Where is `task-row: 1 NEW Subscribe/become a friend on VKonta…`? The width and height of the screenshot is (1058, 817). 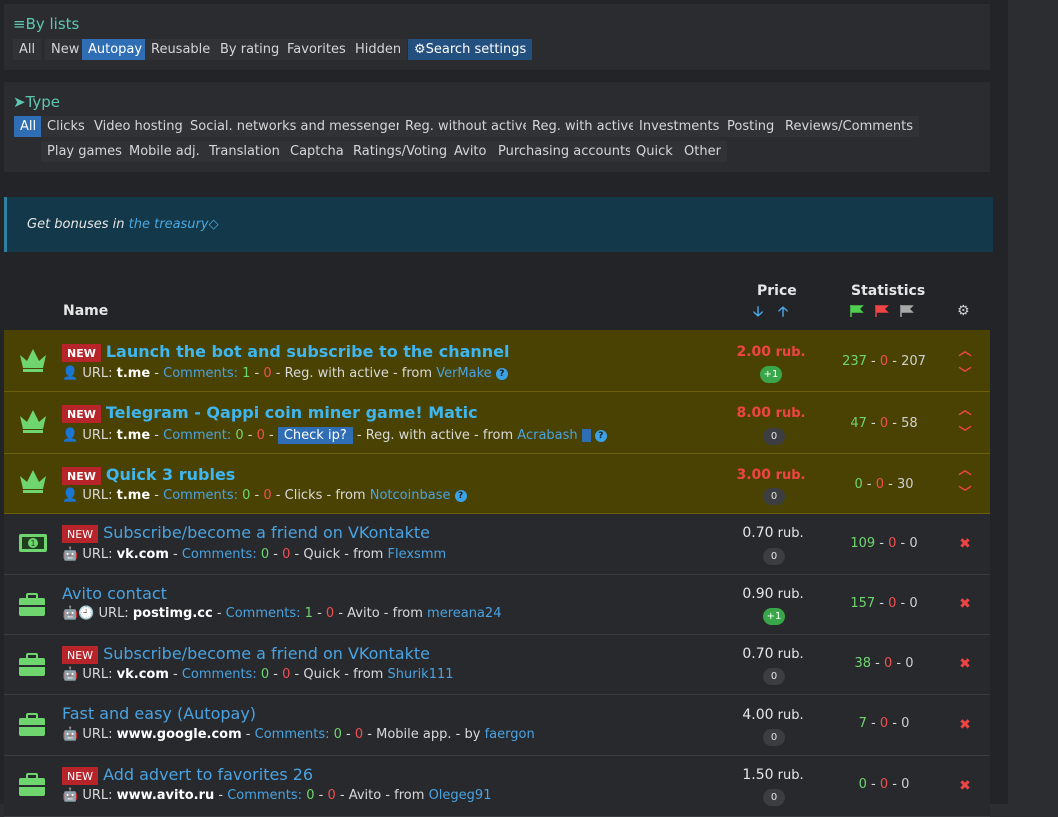 task-row: 1 NEW Subscribe/become a friend on VKonta… is located at coordinates (497, 544).